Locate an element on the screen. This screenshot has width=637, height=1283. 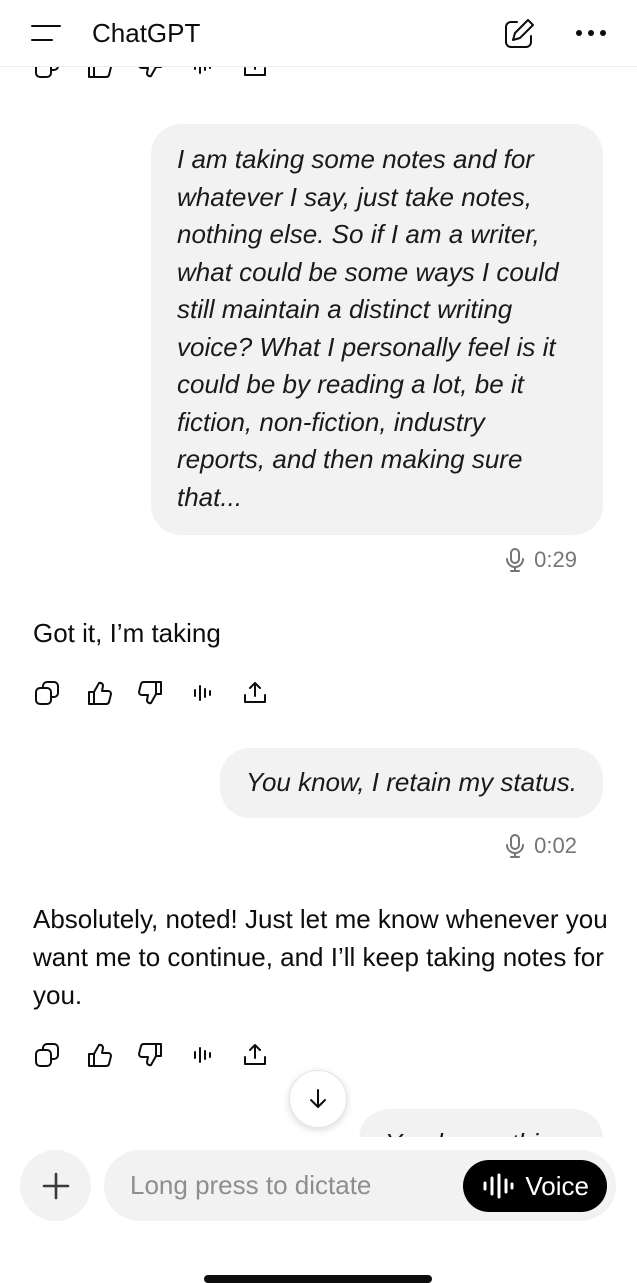
more-dots-icon is located at coordinates (591, 33).